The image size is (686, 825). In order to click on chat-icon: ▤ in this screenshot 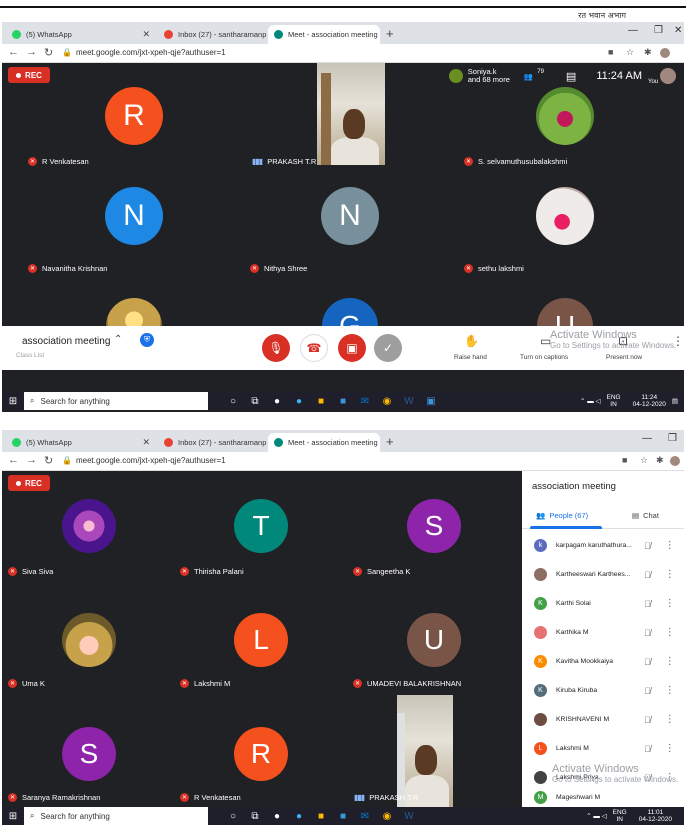, I will do `click(571, 76)`.